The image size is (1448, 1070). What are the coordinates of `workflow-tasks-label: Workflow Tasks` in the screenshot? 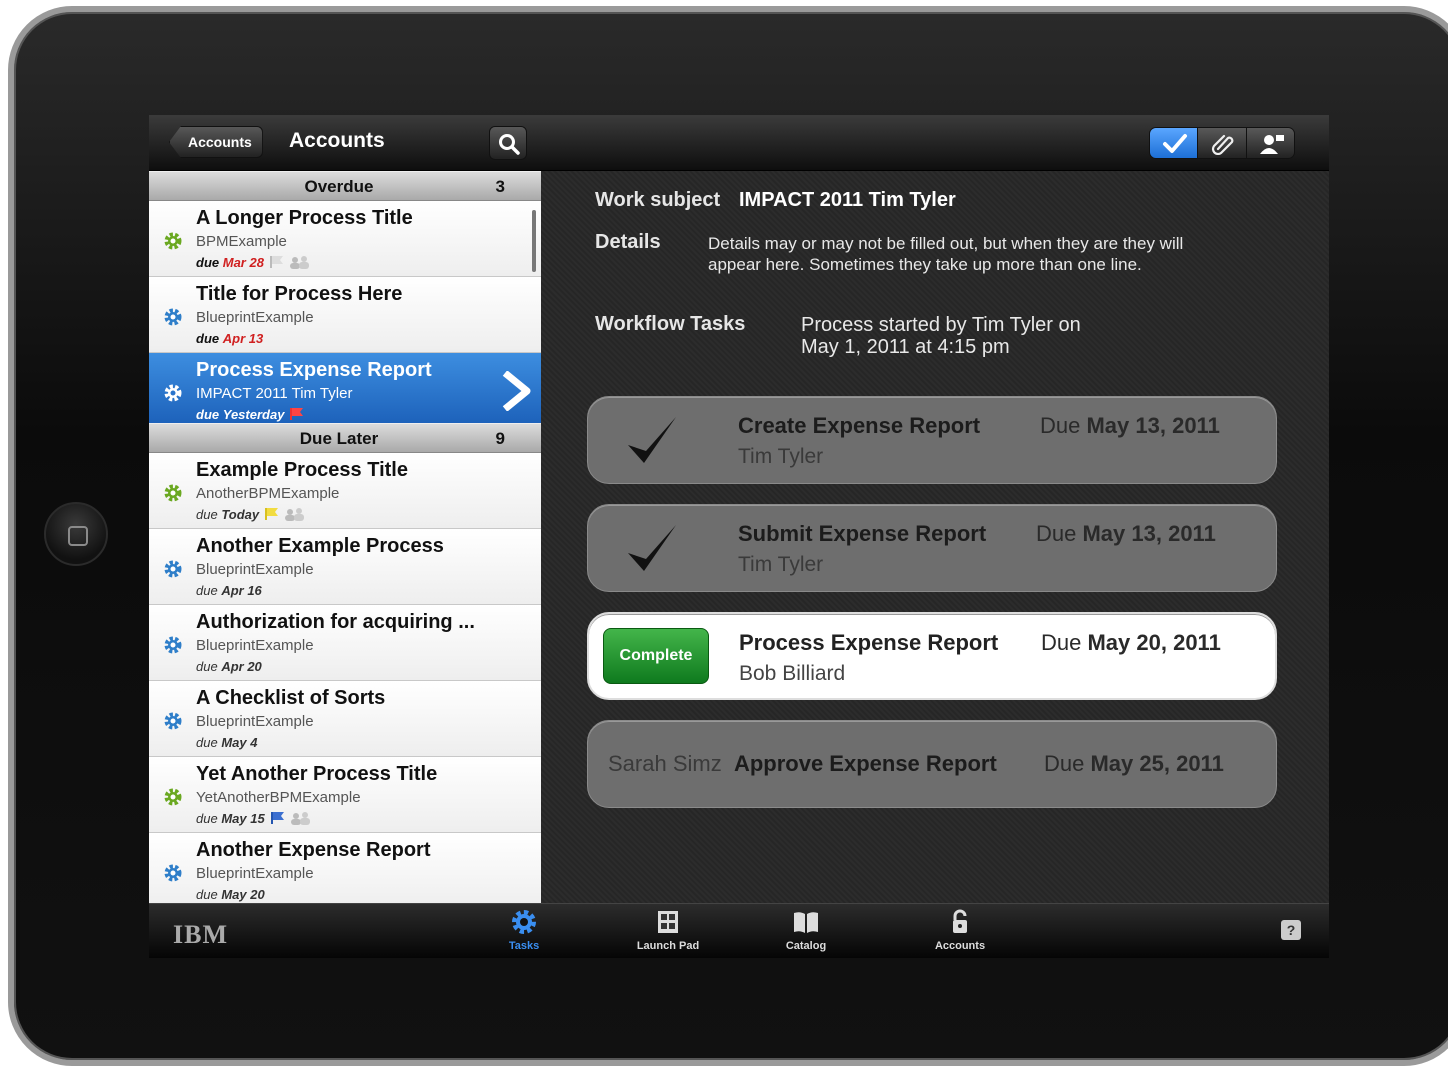 It's located at (670, 324).